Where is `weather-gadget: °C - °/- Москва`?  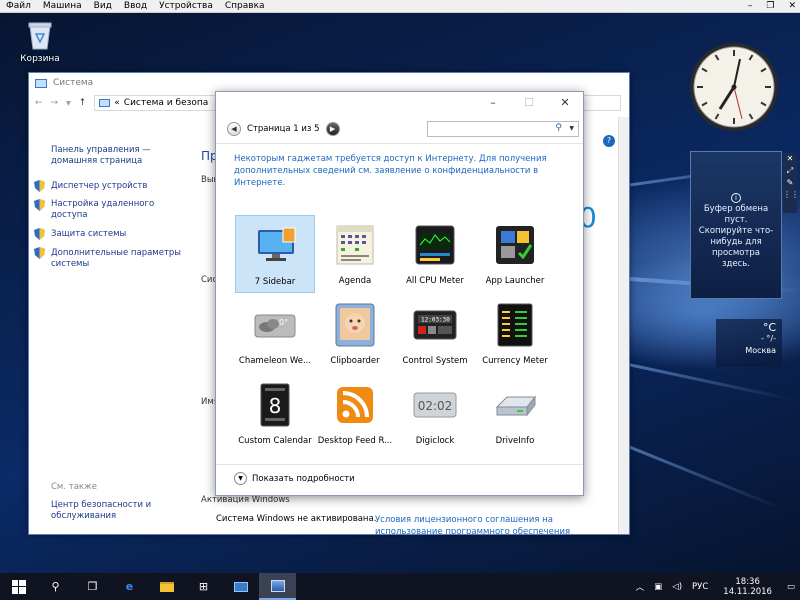 weather-gadget: °C - °/- Москва is located at coordinates (749, 343).